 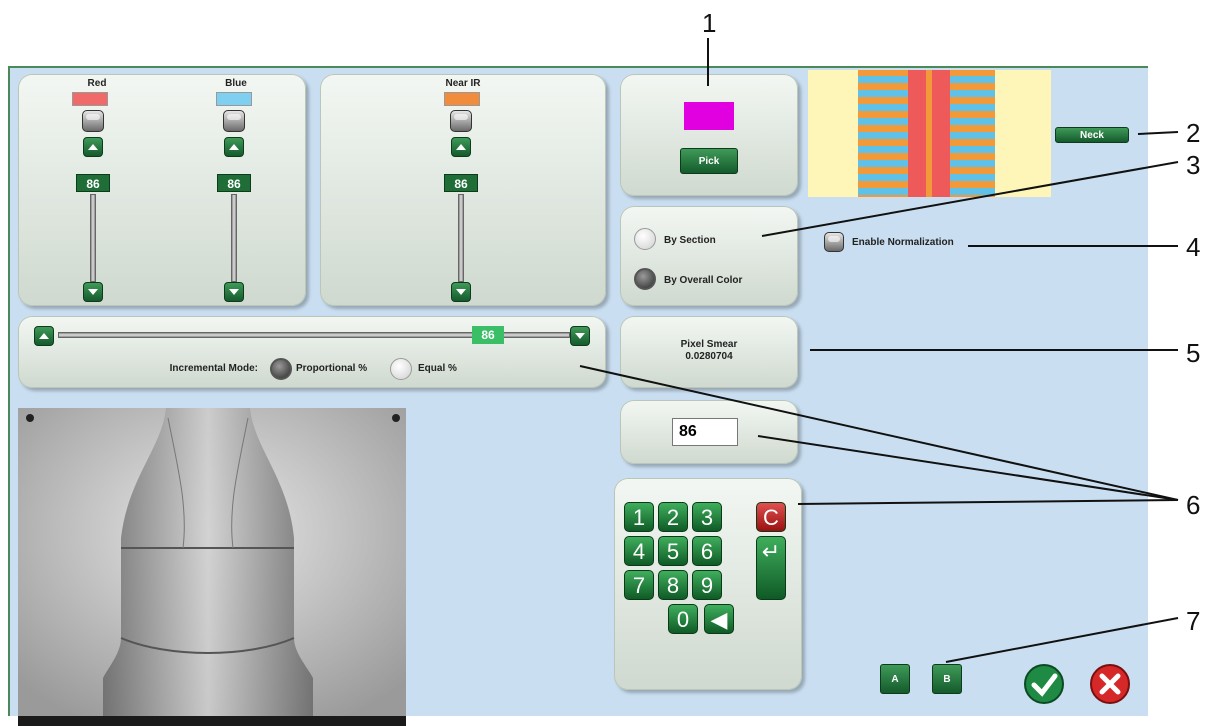 What do you see at coordinates (968, 468) in the screenshot?
I see `callout-6b` at bounding box center [968, 468].